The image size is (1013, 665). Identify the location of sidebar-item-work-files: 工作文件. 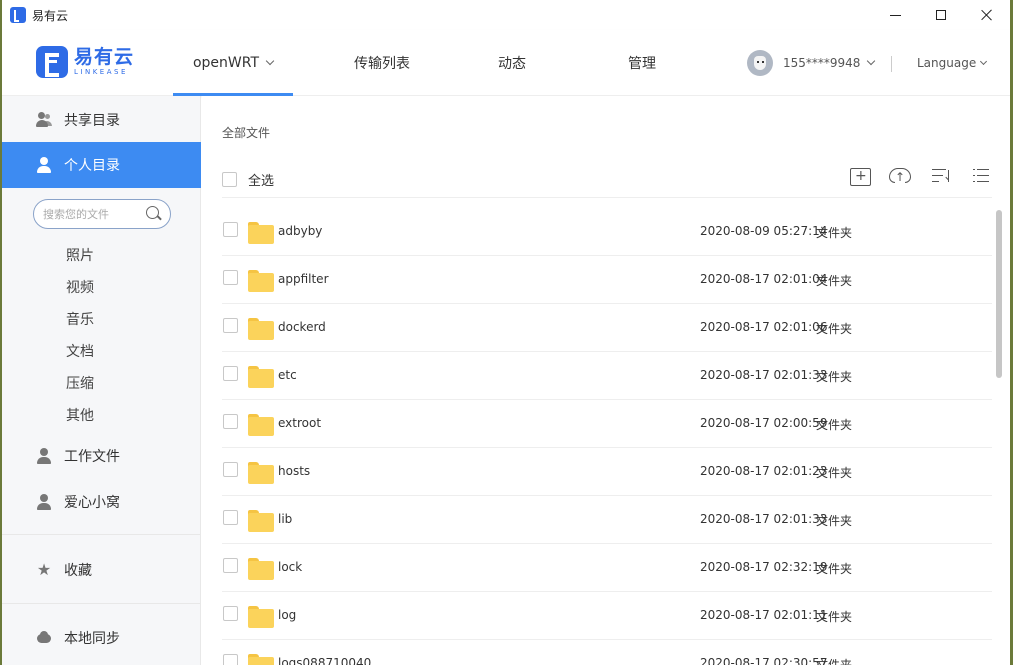
(101, 456).